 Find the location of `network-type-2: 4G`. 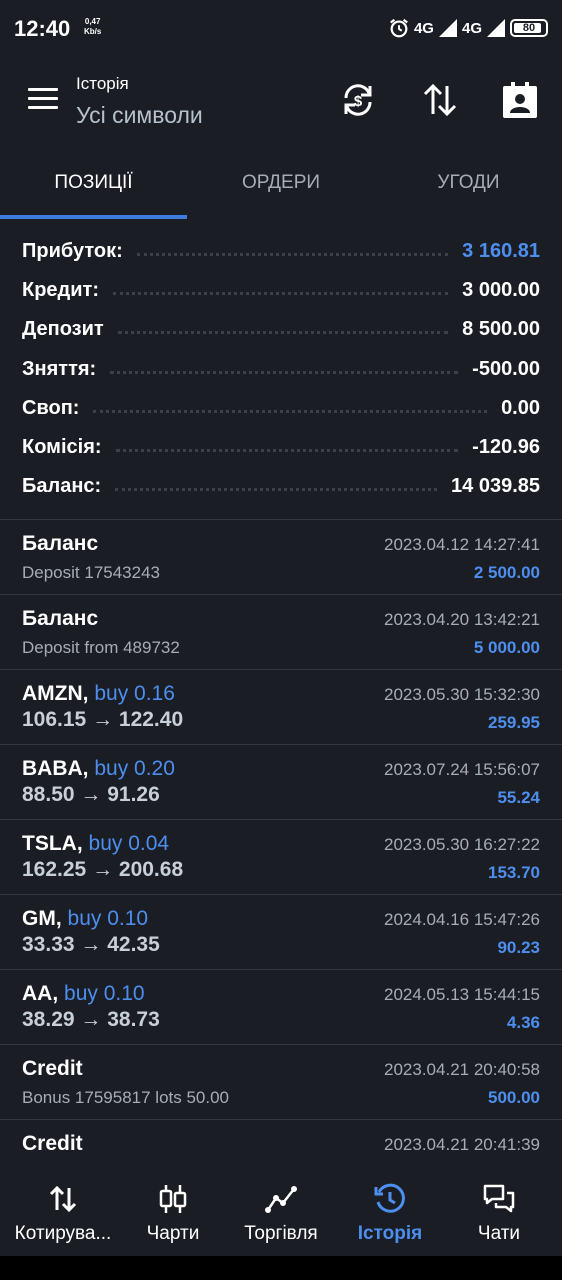

network-type-2: 4G is located at coordinates (471, 28).